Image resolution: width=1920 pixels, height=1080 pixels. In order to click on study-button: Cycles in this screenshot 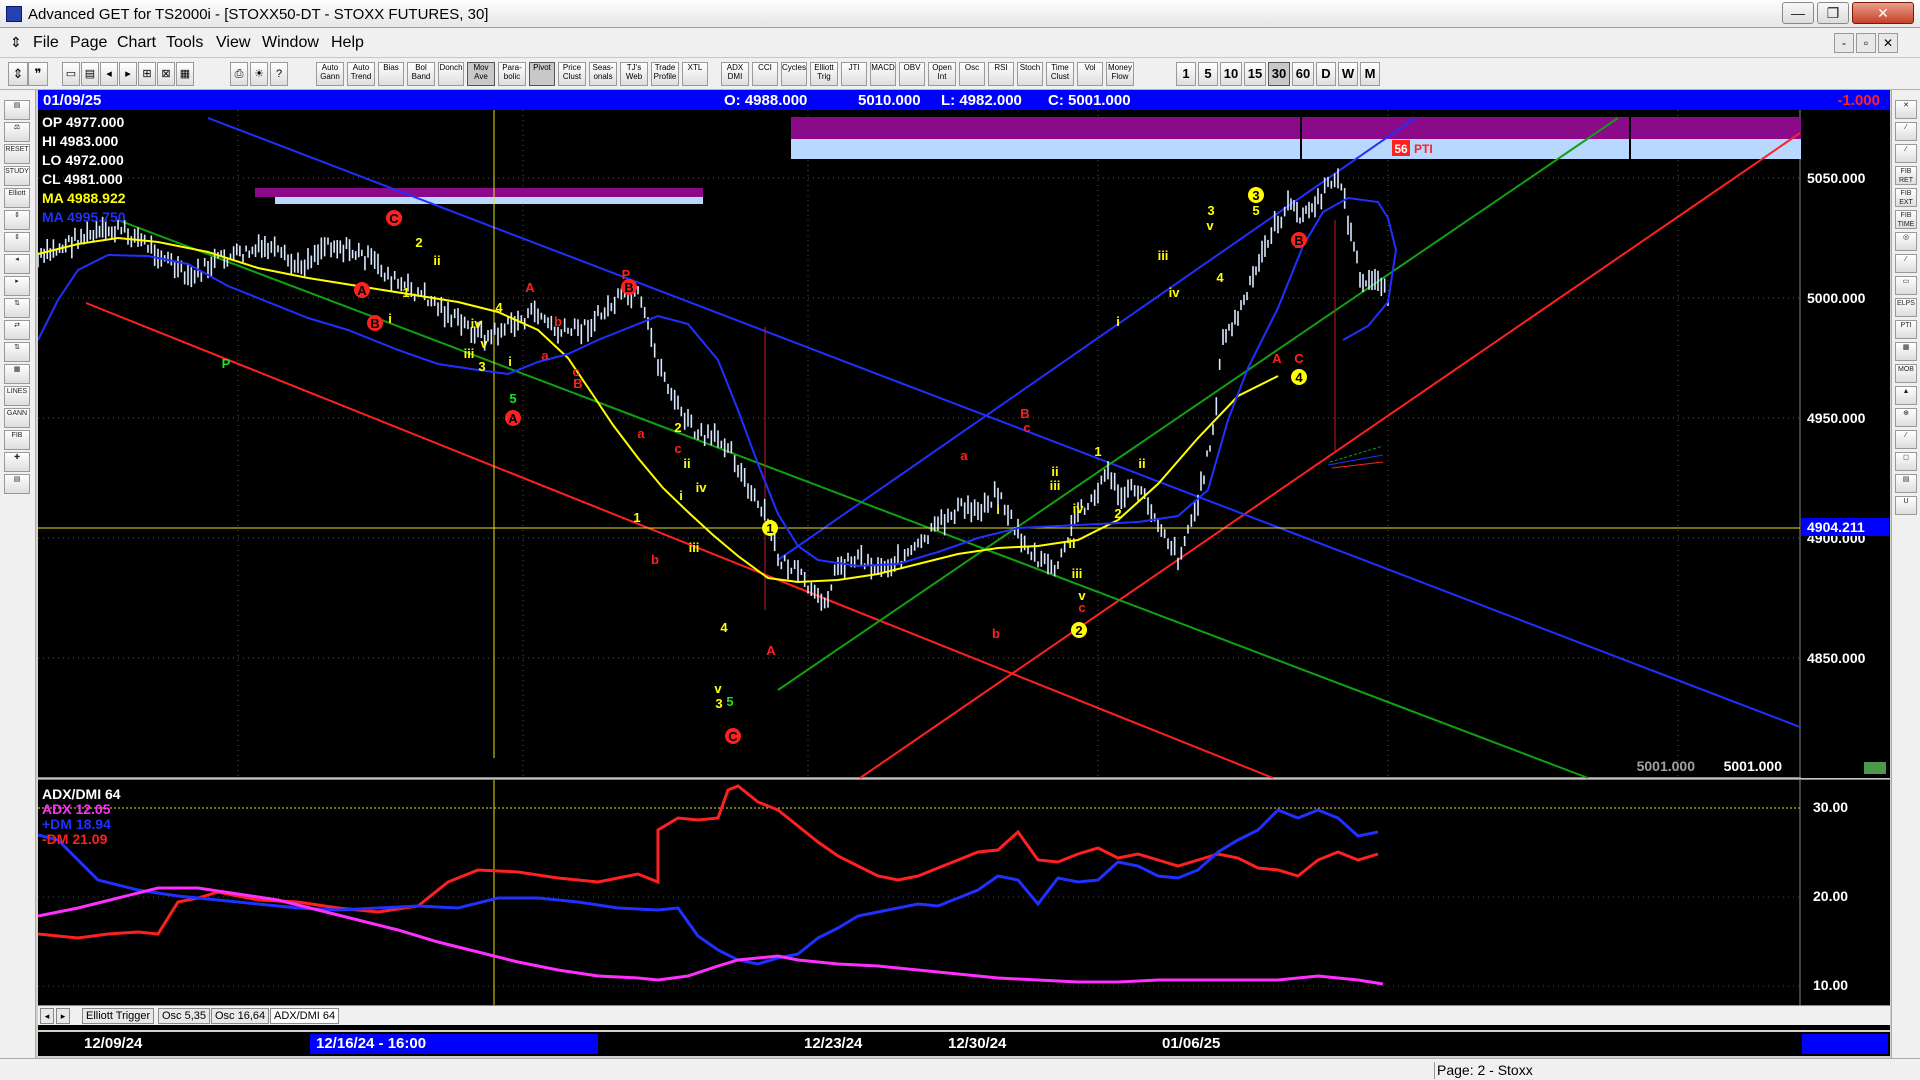, I will do `click(794, 74)`.